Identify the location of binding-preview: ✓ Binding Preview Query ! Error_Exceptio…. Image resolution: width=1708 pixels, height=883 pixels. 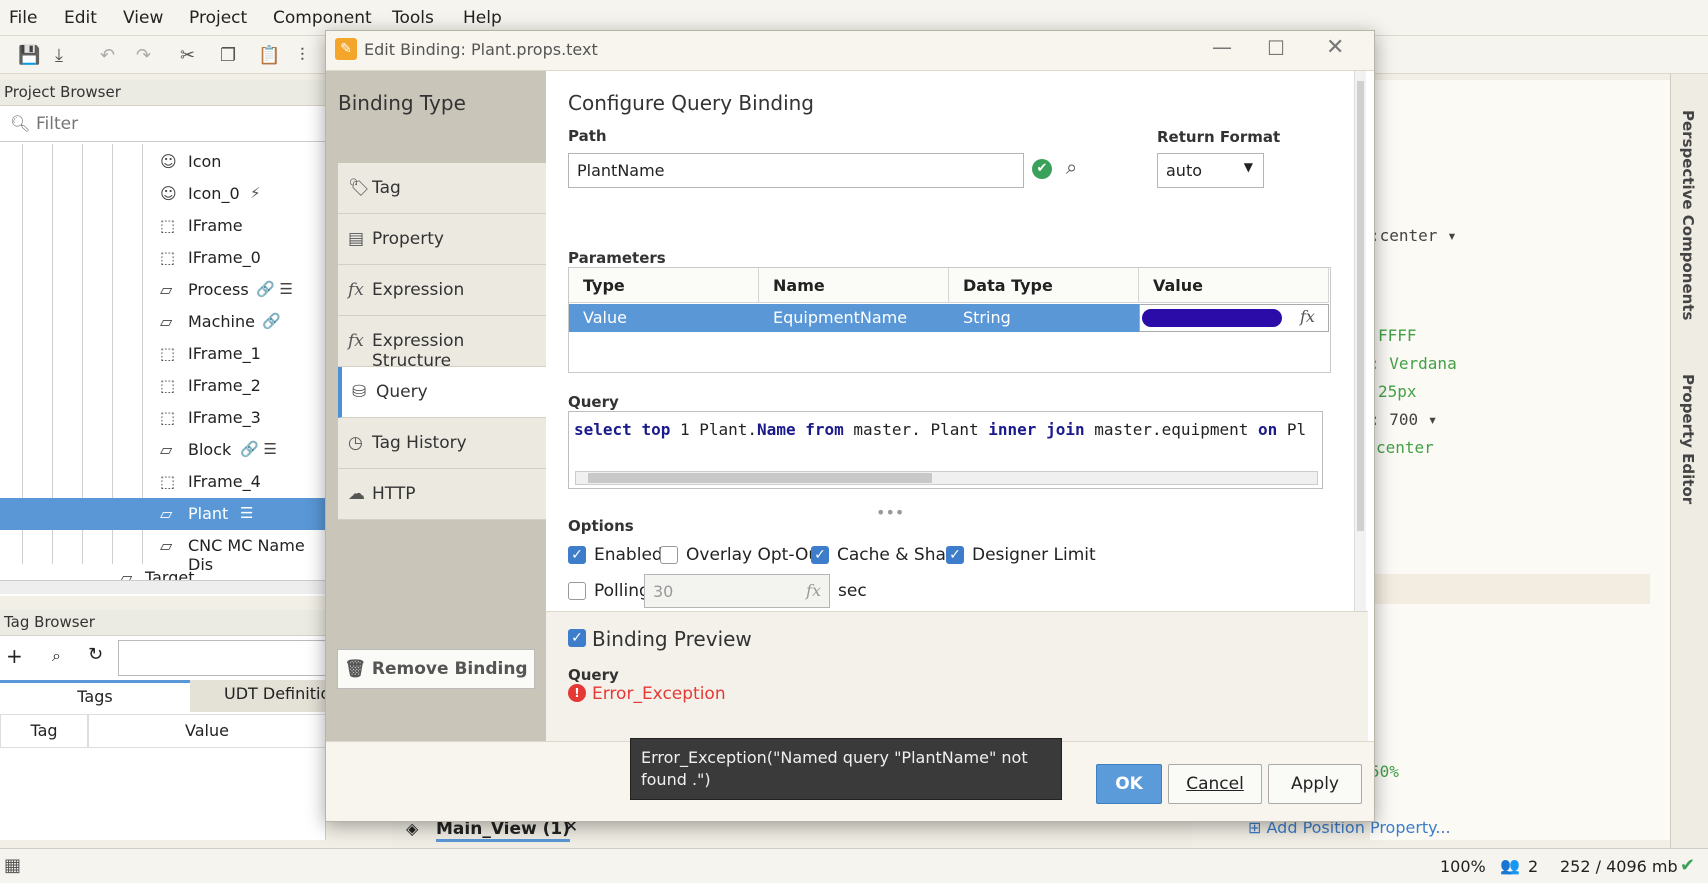
(957, 676).